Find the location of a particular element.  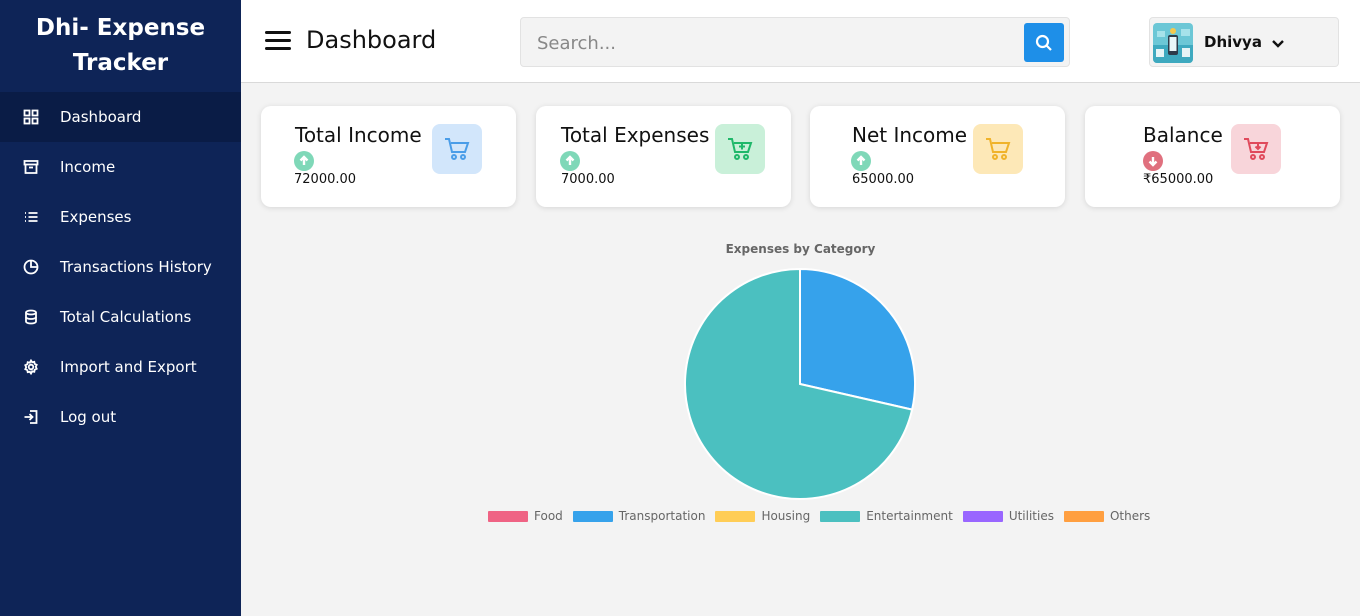

legend-label: Transportation is located at coordinates (662, 516).